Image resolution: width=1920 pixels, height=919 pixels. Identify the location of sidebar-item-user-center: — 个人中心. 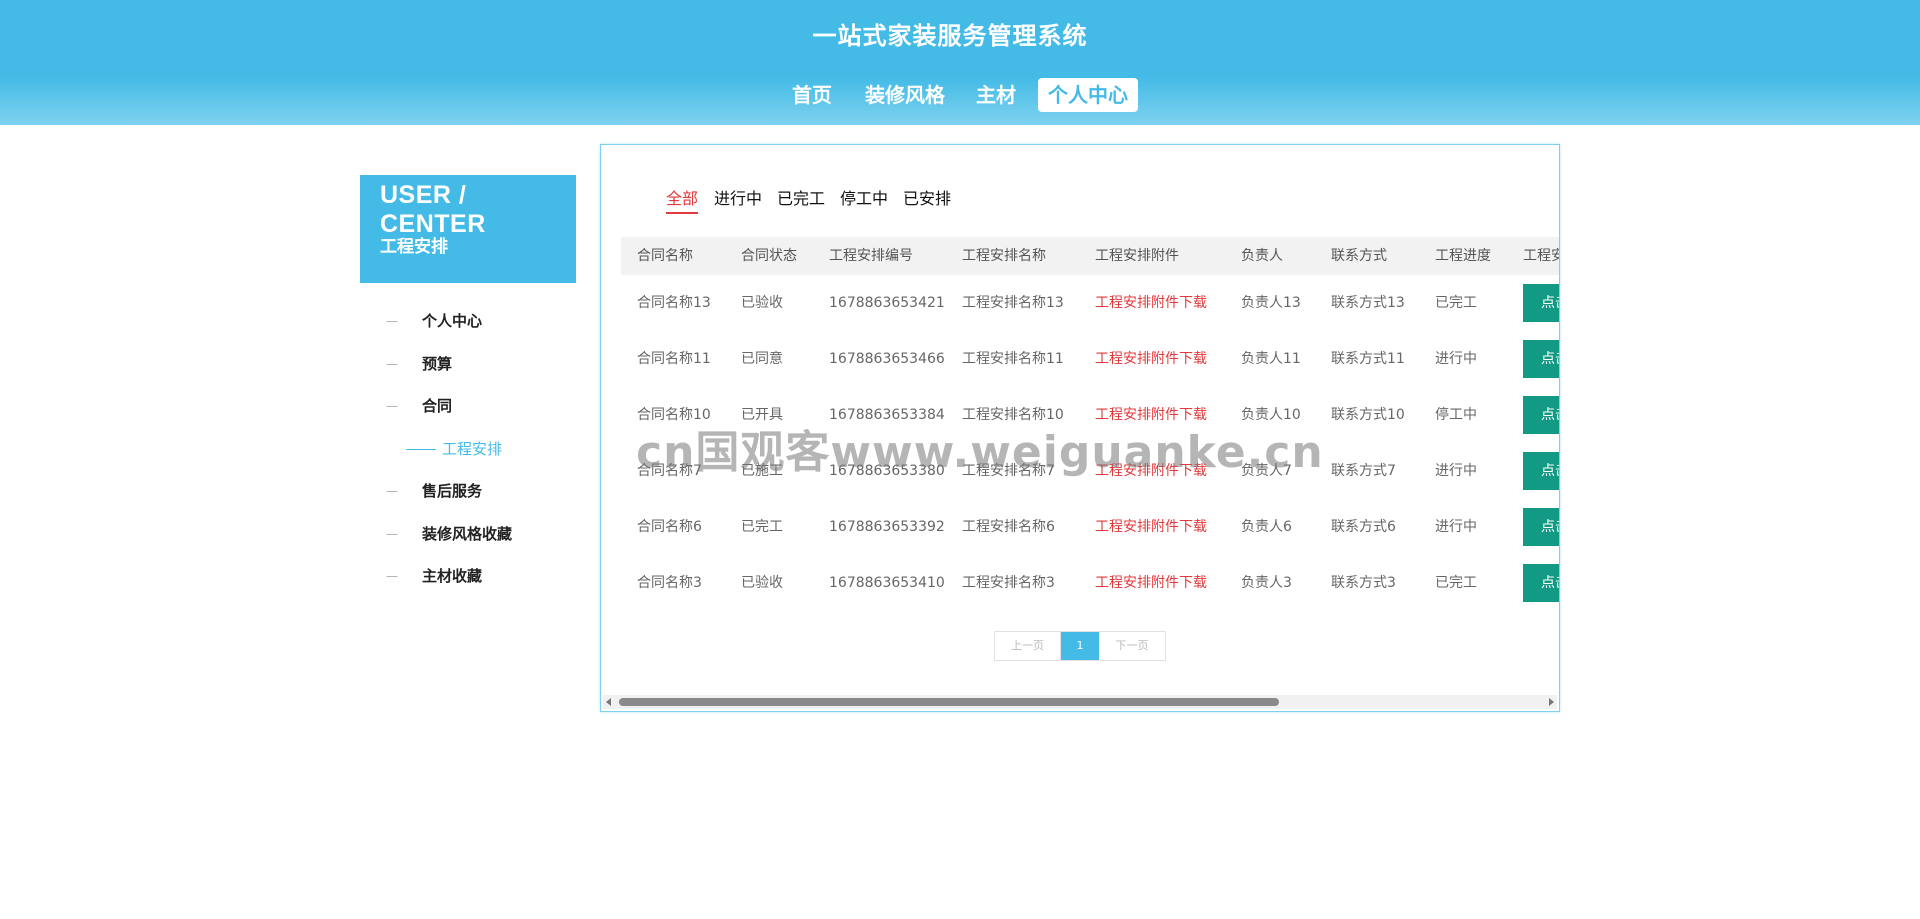
(468, 321).